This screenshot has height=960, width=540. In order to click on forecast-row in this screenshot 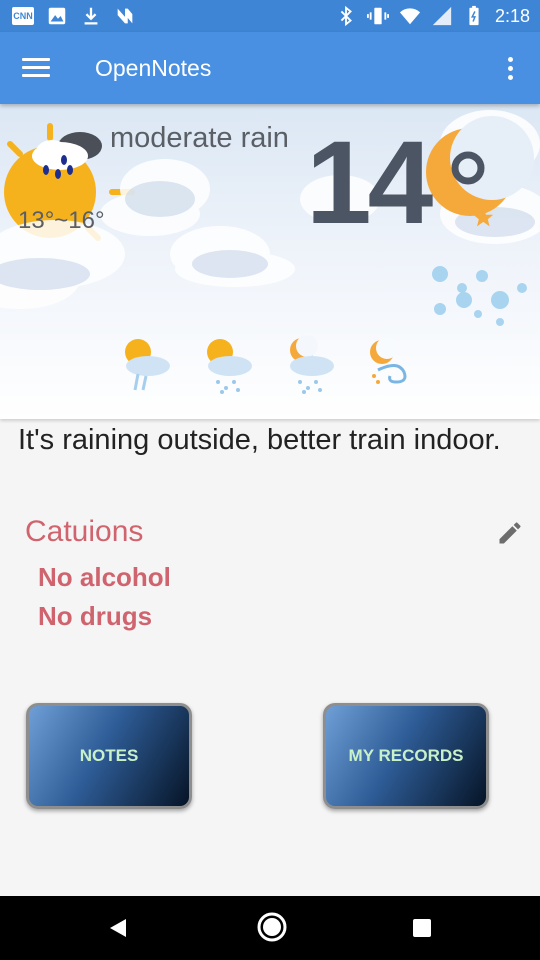, I will do `click(268, 365)`.